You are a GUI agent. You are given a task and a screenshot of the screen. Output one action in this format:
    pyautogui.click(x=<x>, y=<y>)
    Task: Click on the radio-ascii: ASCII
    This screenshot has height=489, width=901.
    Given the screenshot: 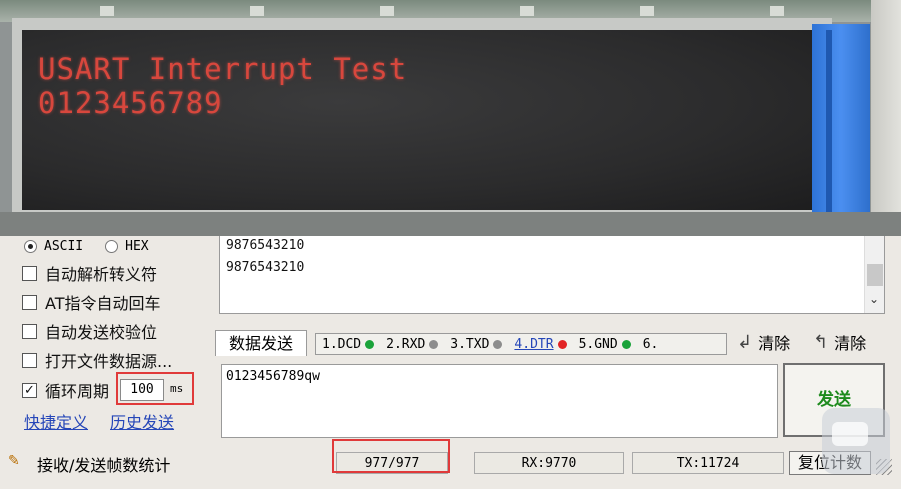 What is the action you would take?
    pyautogui.click(x=53, y=246)
    